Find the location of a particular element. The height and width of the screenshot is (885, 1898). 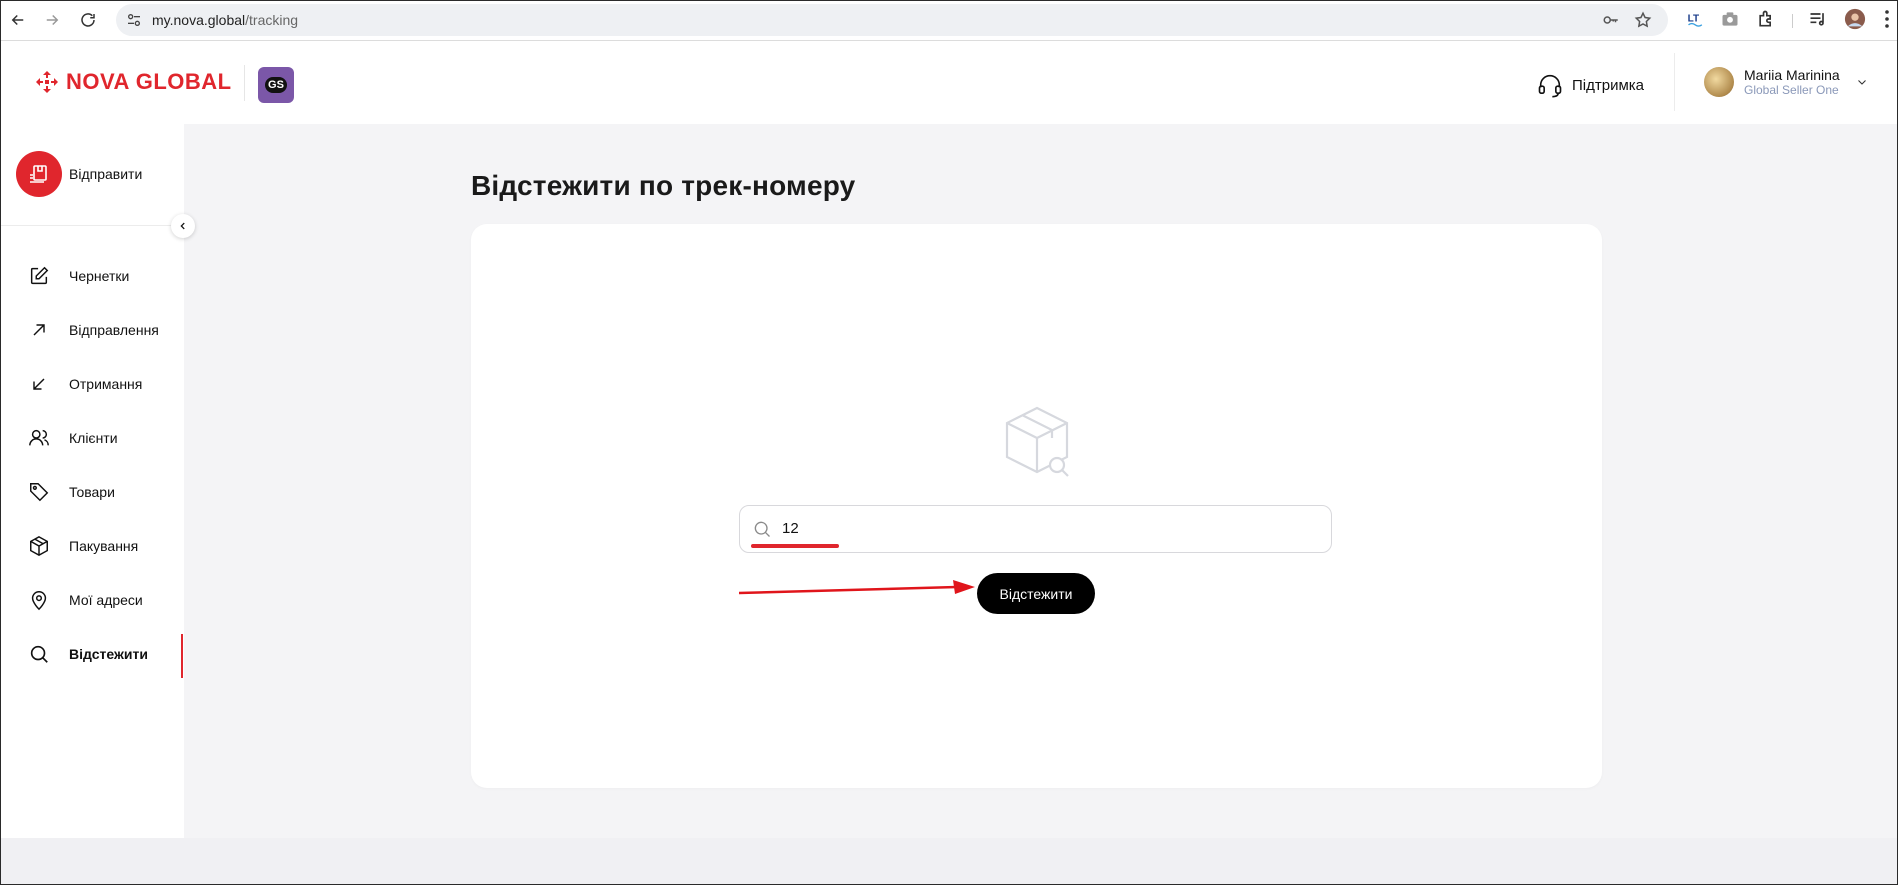

user-menu: Mariia Marinina Global Seller One is located at coordinates (1786, 82).